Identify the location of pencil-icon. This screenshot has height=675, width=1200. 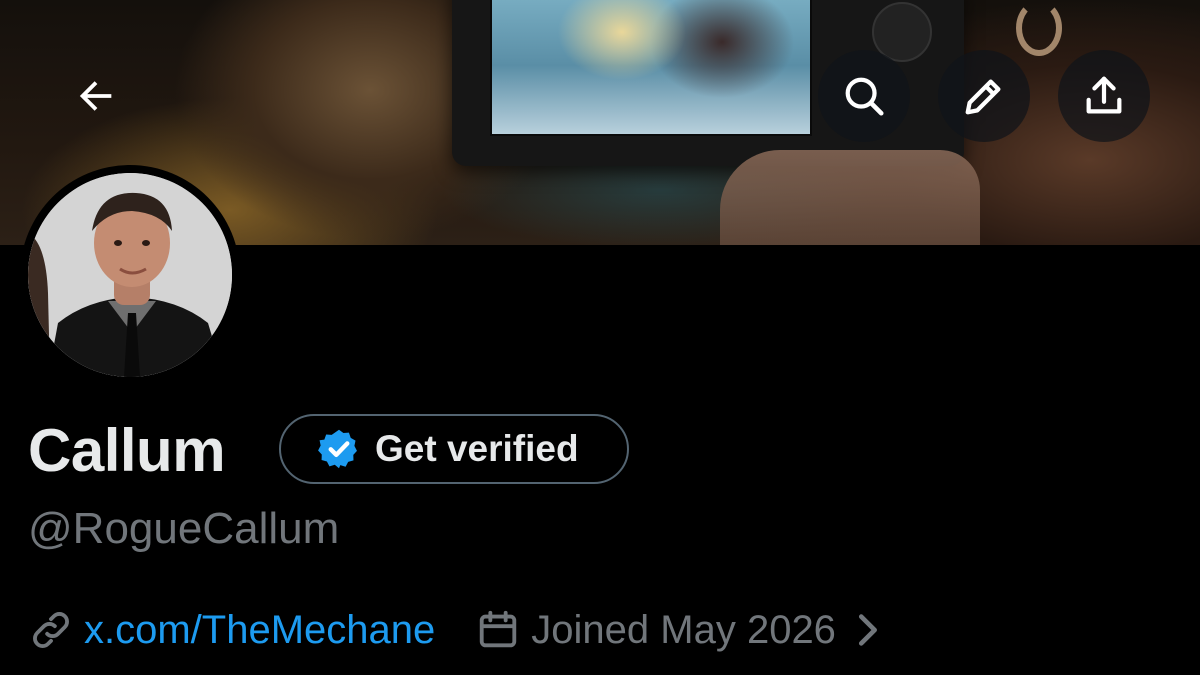
(983, 97).